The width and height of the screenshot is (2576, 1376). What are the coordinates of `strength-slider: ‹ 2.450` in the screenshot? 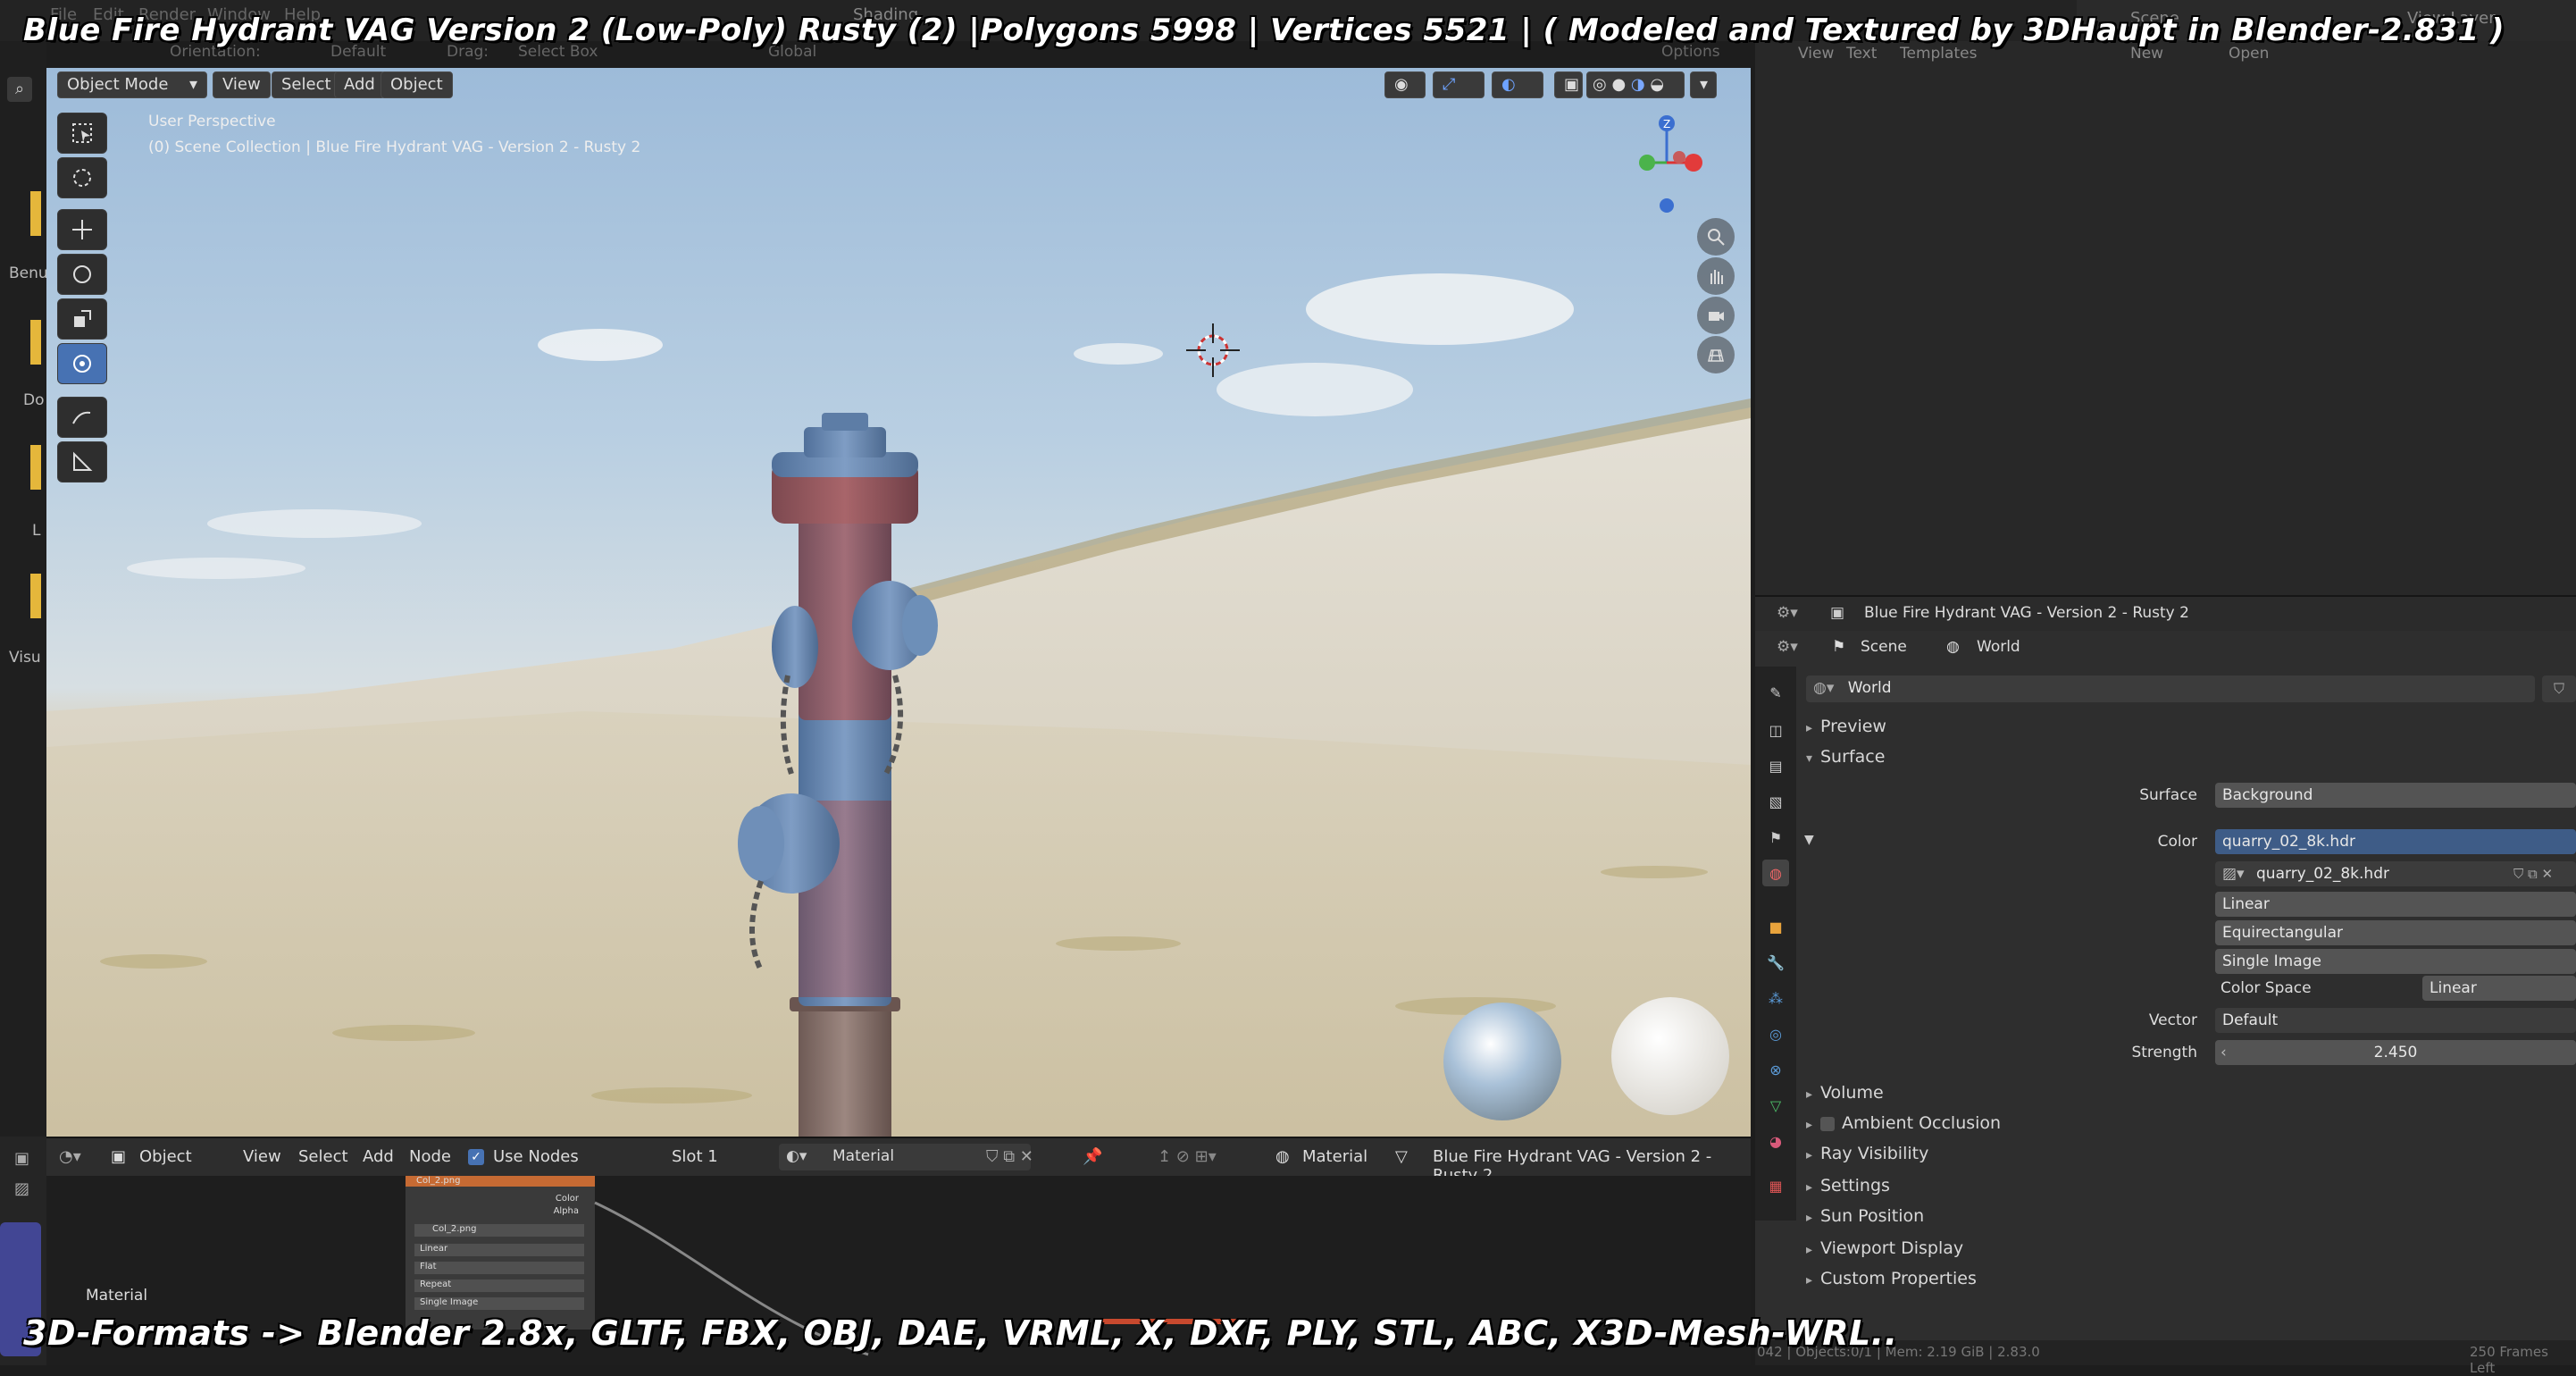 It's located at (2396, 1052).